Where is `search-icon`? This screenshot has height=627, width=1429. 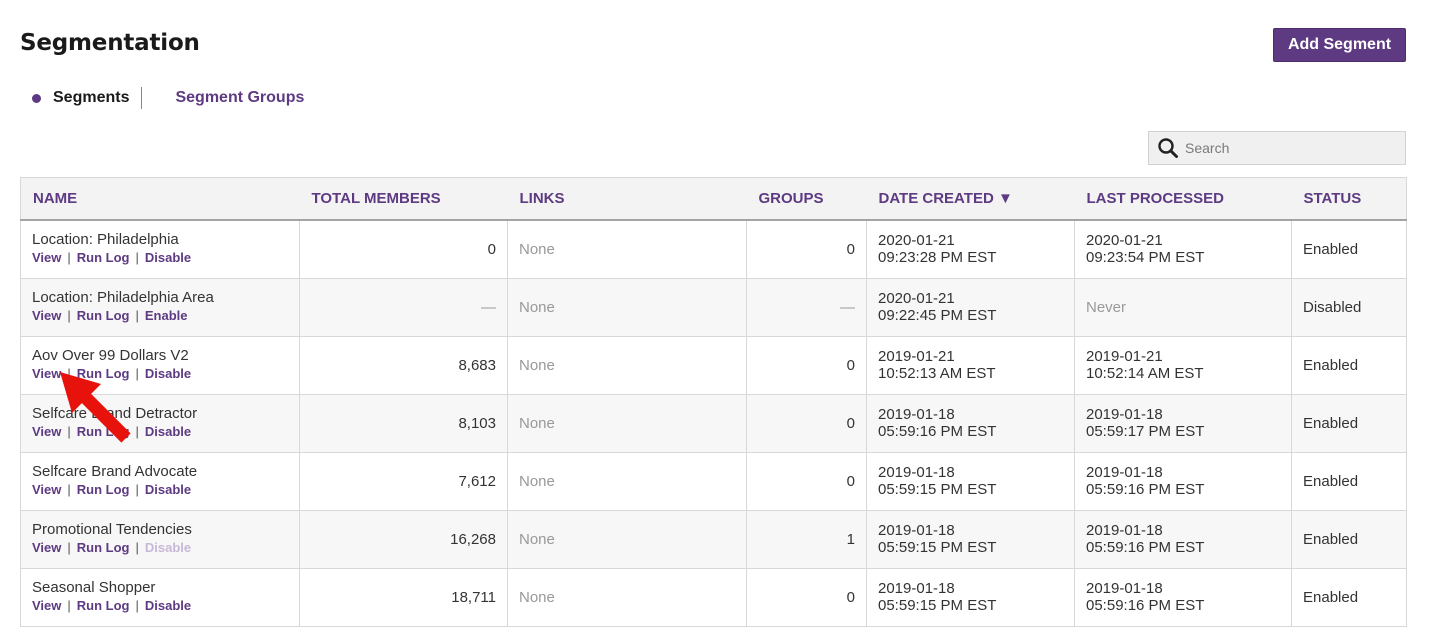
search-icon is located at coordinates (1168, 148).